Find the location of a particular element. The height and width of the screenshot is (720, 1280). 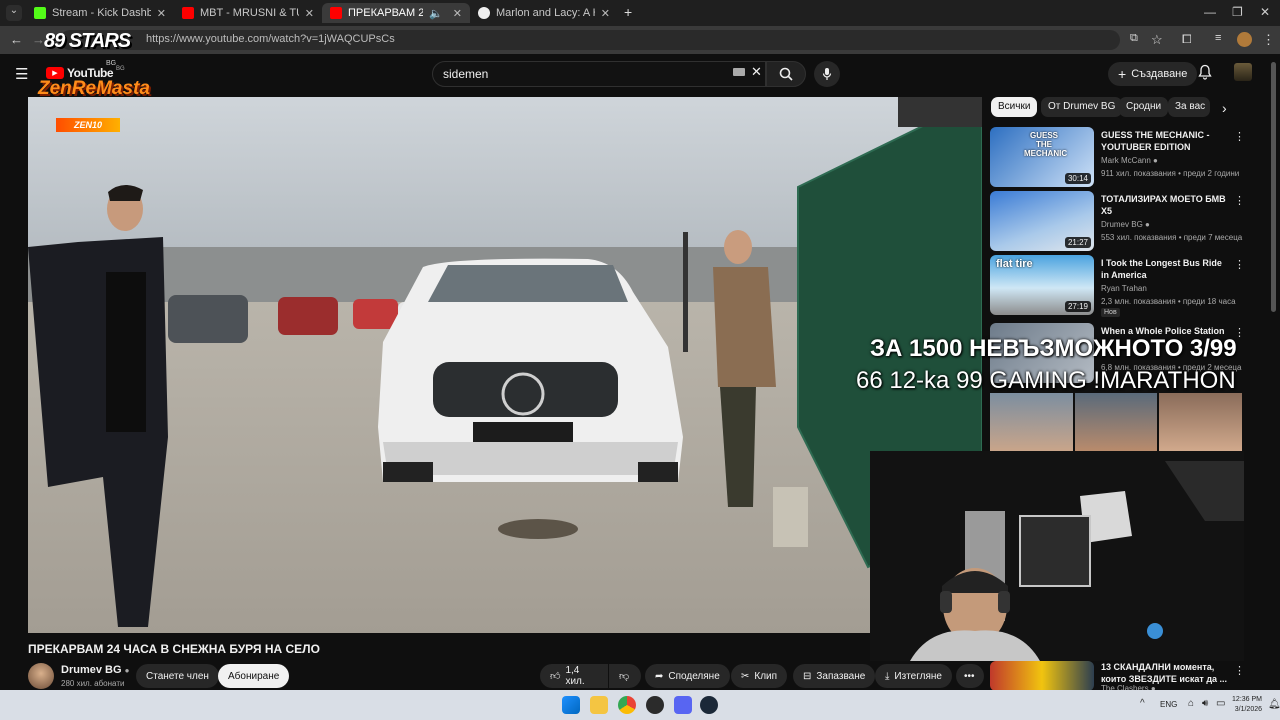

discord-icon is located at coordinates (683, 705).